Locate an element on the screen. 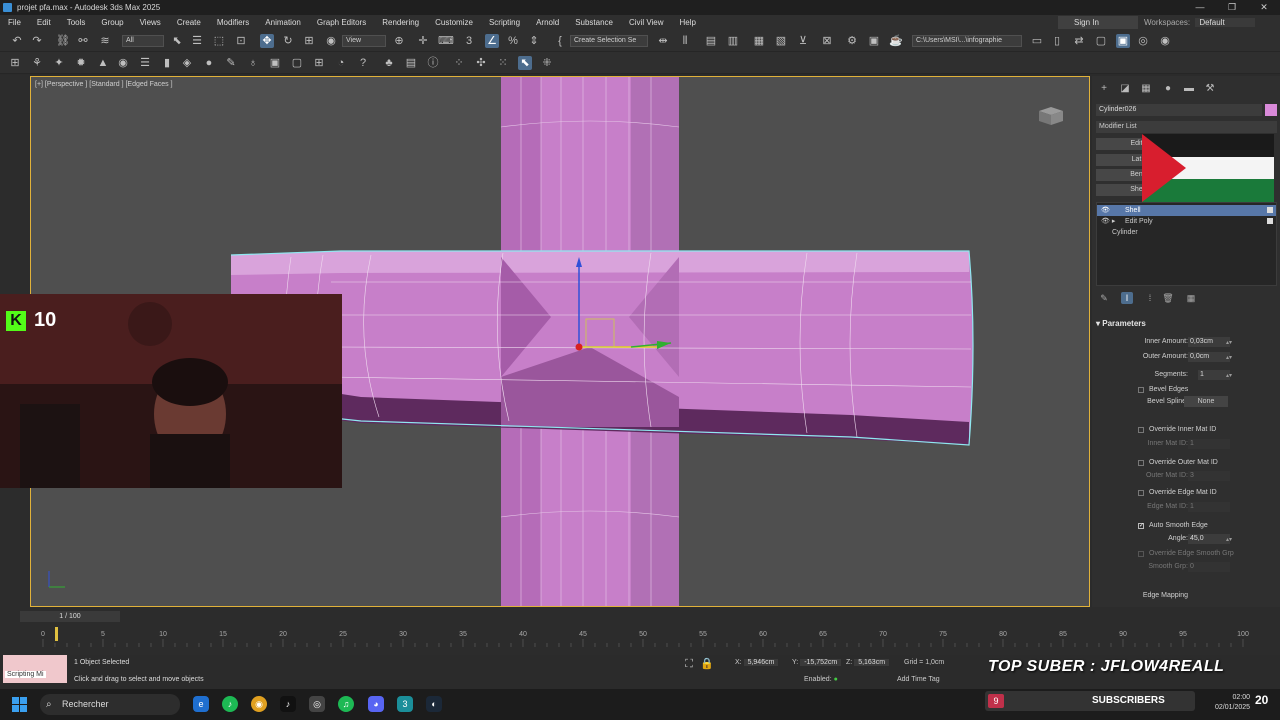  stack-item-cylinder: Cylinder is located at coordinates (1186, 232).